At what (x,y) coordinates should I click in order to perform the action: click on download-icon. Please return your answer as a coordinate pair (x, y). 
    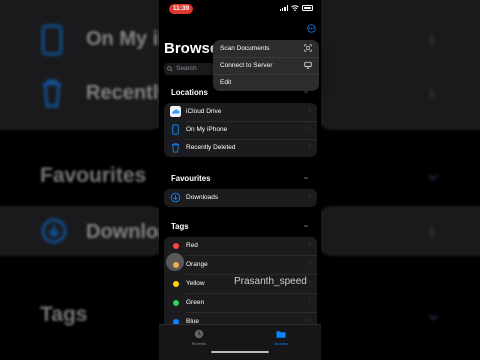
    Looking at the image, I should click on (175, 197).